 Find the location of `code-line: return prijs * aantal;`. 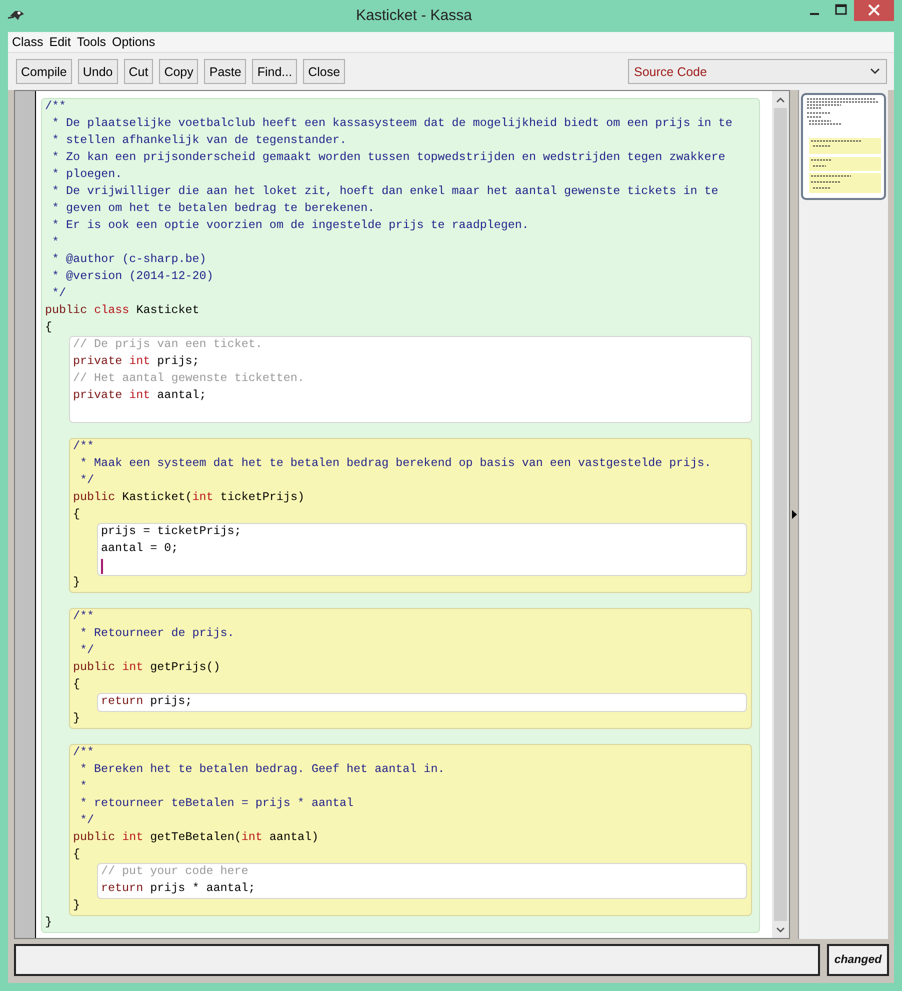

code-line: return prijs * aantal; is located at coordinates (178, 889).